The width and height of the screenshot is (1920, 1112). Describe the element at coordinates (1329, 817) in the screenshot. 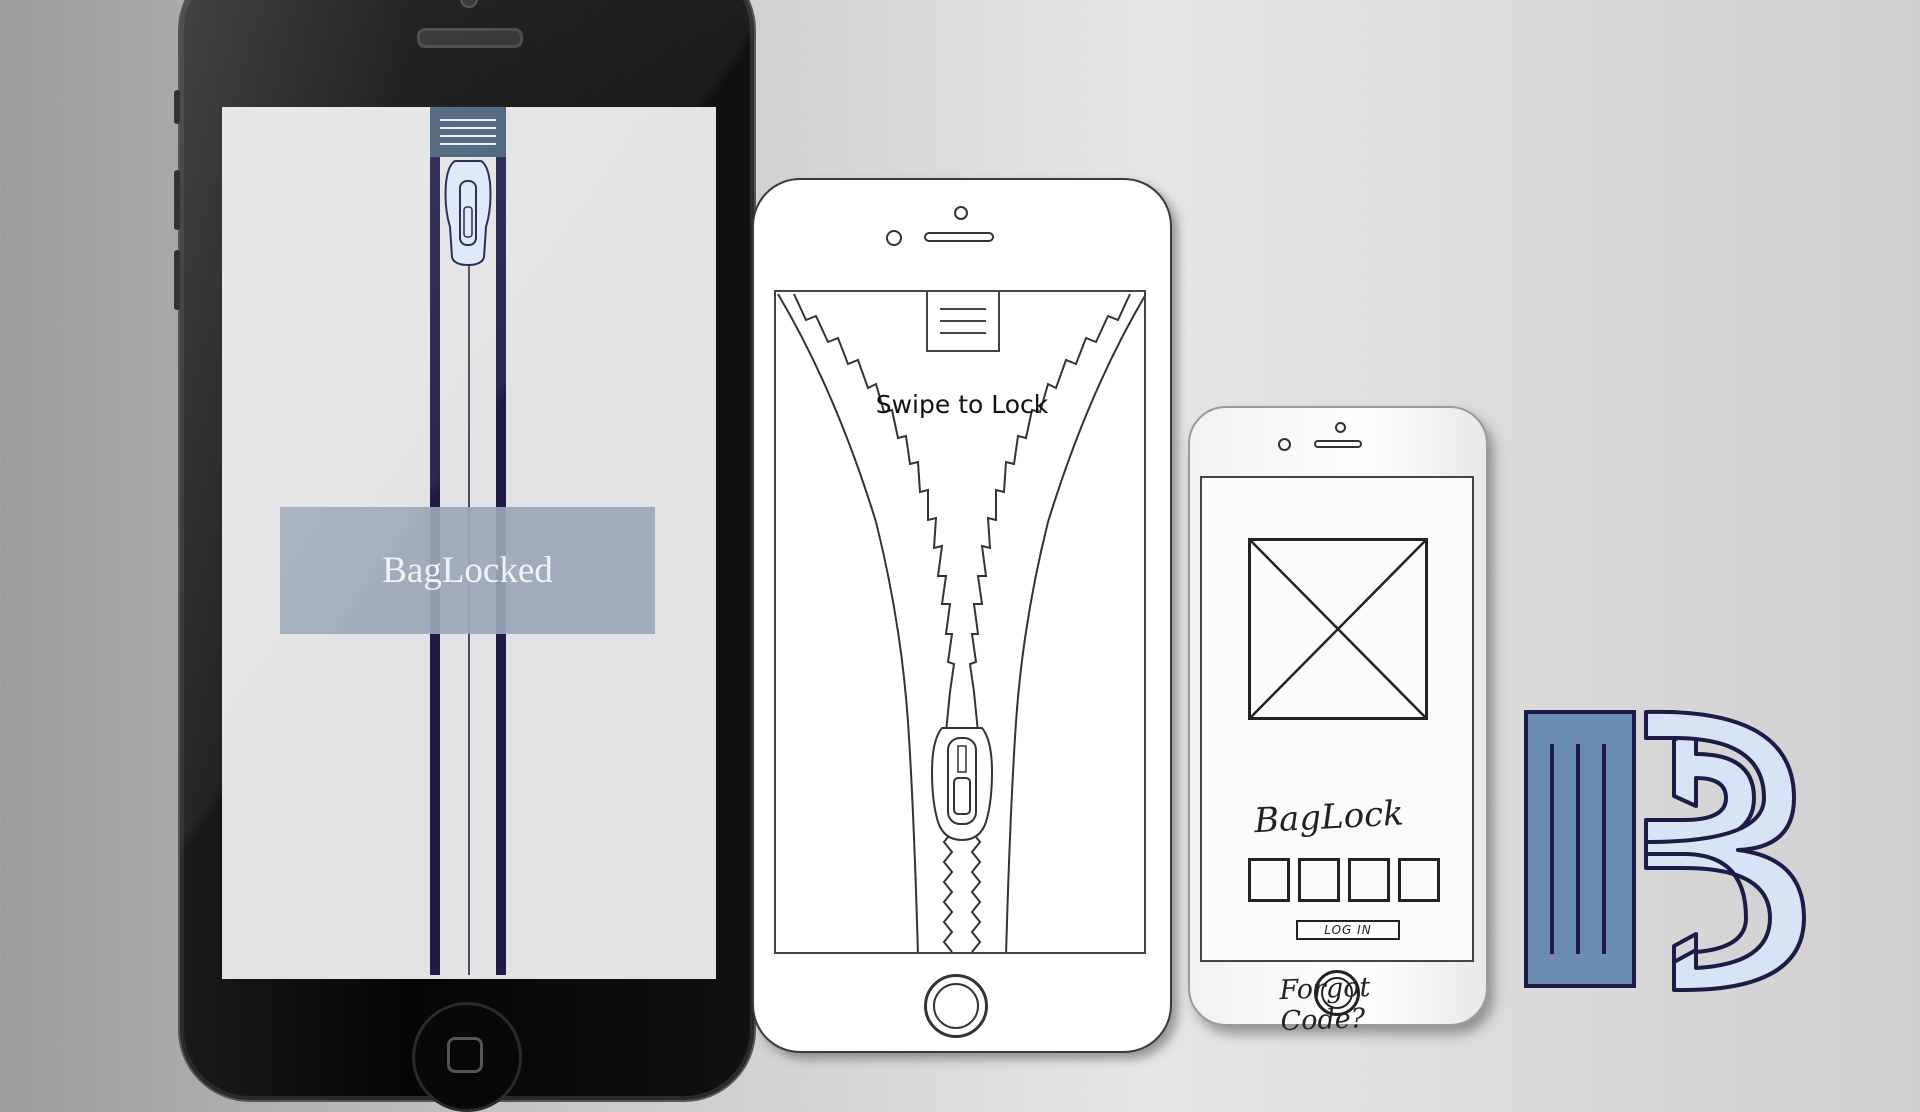

I see `sketch-app-name: BagLock` at that location.